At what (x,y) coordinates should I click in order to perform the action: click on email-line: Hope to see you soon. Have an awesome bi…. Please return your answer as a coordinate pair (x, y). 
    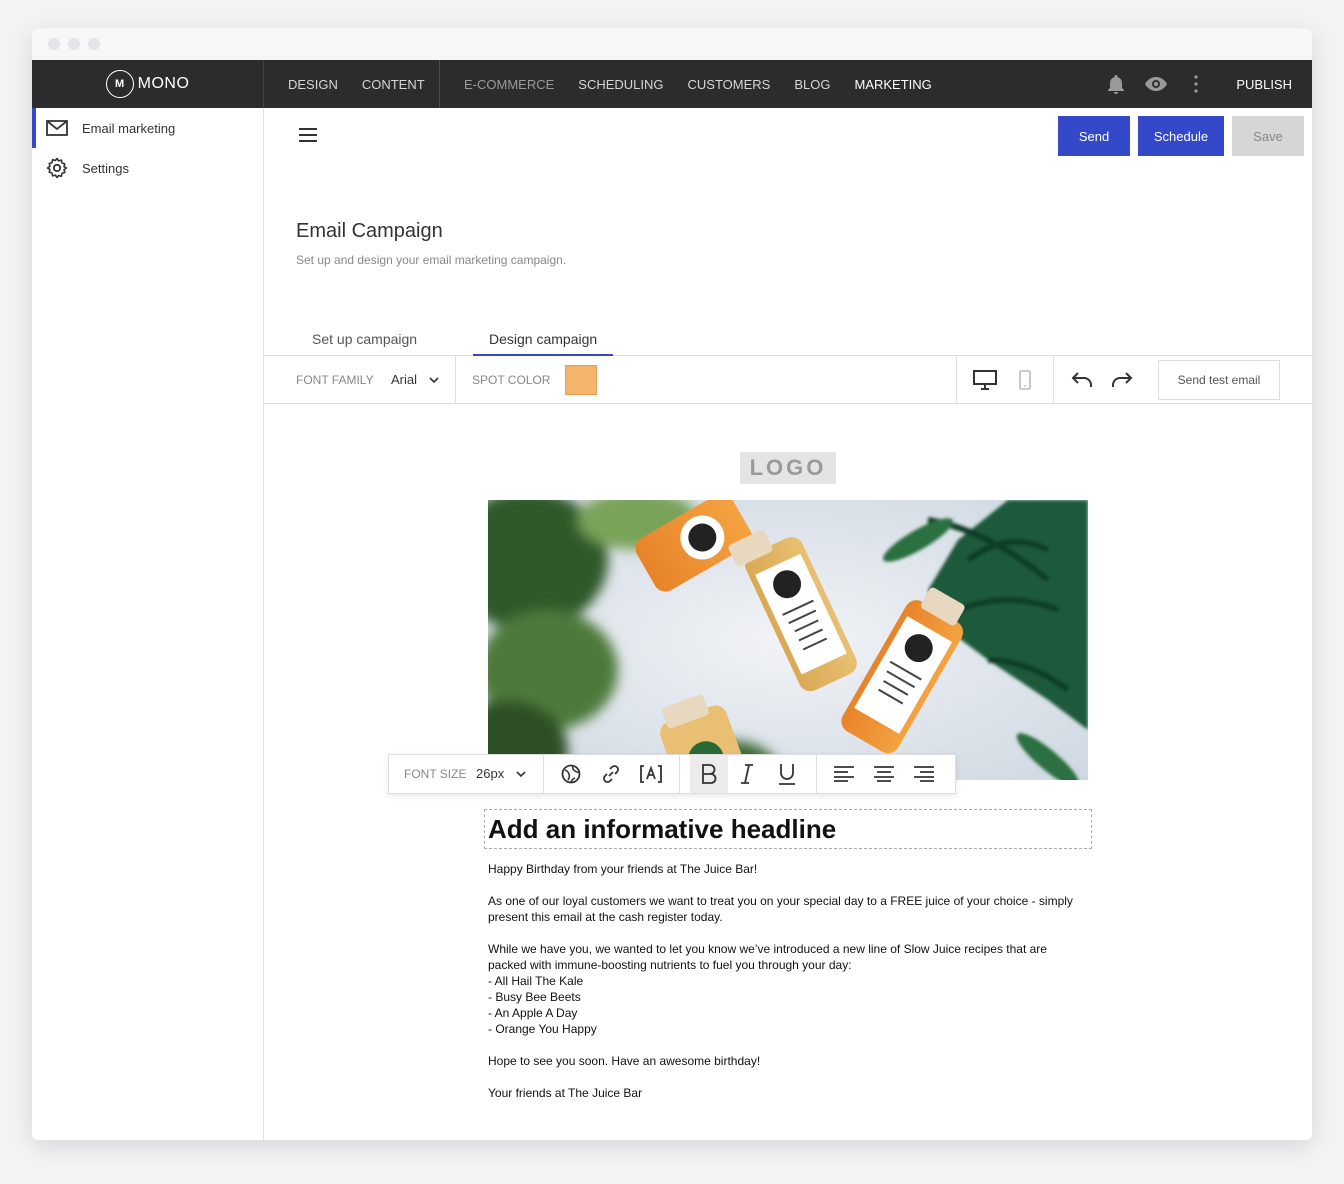
    Looking at the image, I should click on (624, 1061).